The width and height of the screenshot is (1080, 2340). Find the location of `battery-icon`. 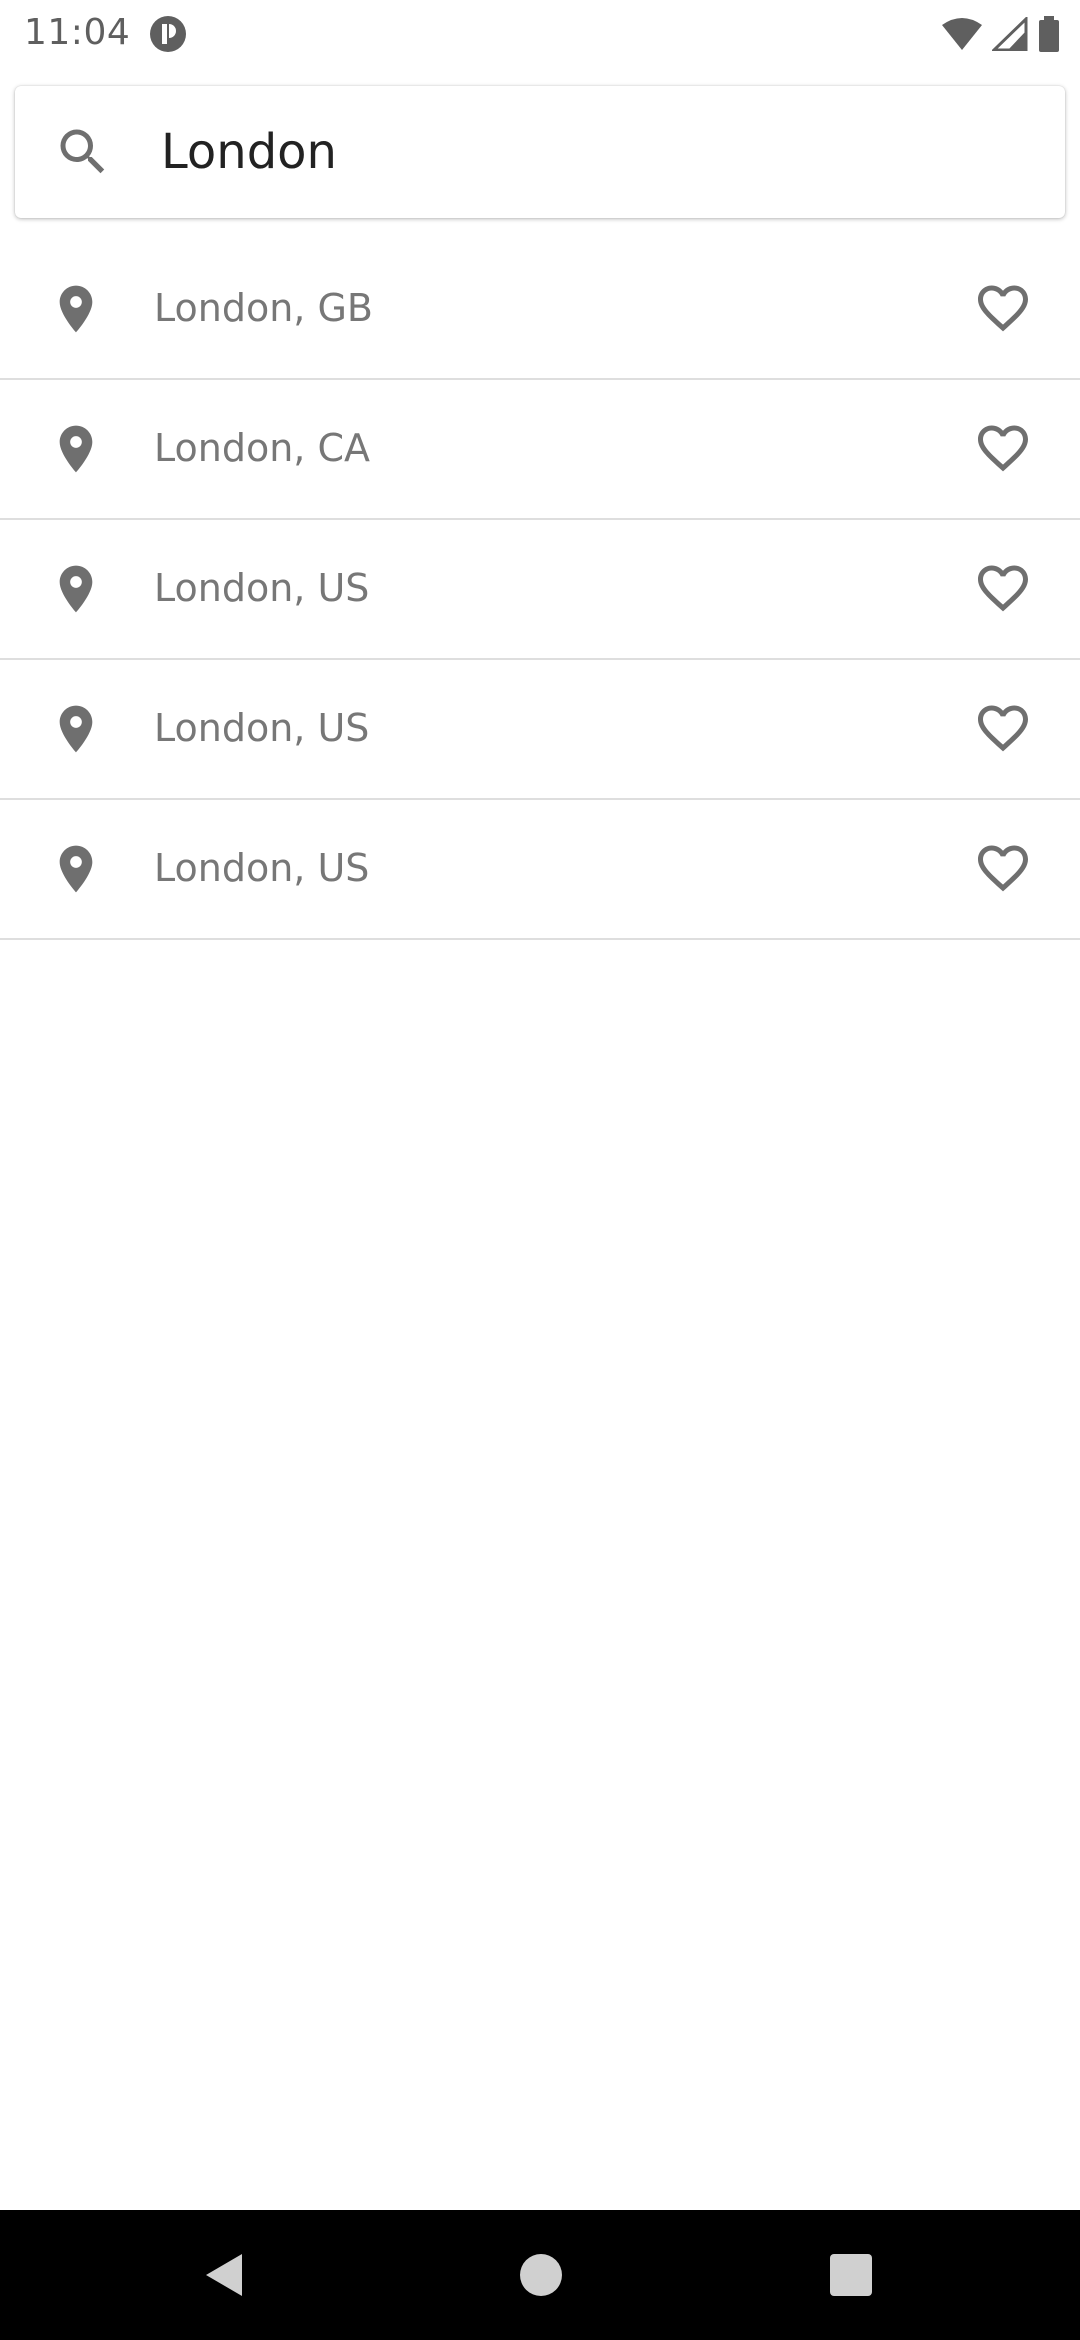

battery-icon is located at coordinates (1049, 34).